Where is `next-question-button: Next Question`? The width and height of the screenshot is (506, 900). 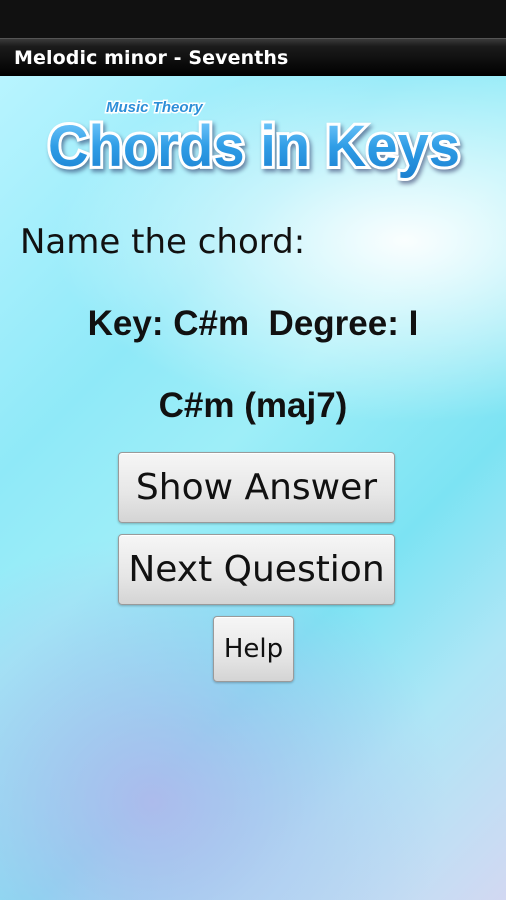 next-question-button: Next Question is located at coordinates (256, 569).